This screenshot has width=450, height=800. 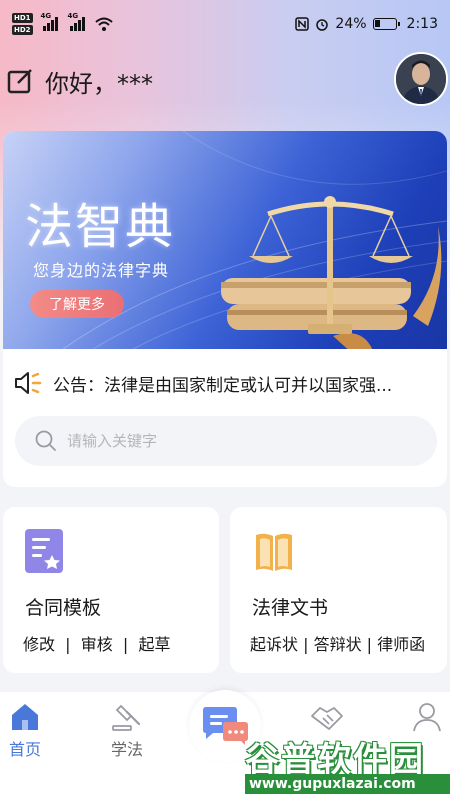 What do you see at coordinates (103, 24) in the screenshot?
I see `wifi-icon` at bounding box center [103, 24].